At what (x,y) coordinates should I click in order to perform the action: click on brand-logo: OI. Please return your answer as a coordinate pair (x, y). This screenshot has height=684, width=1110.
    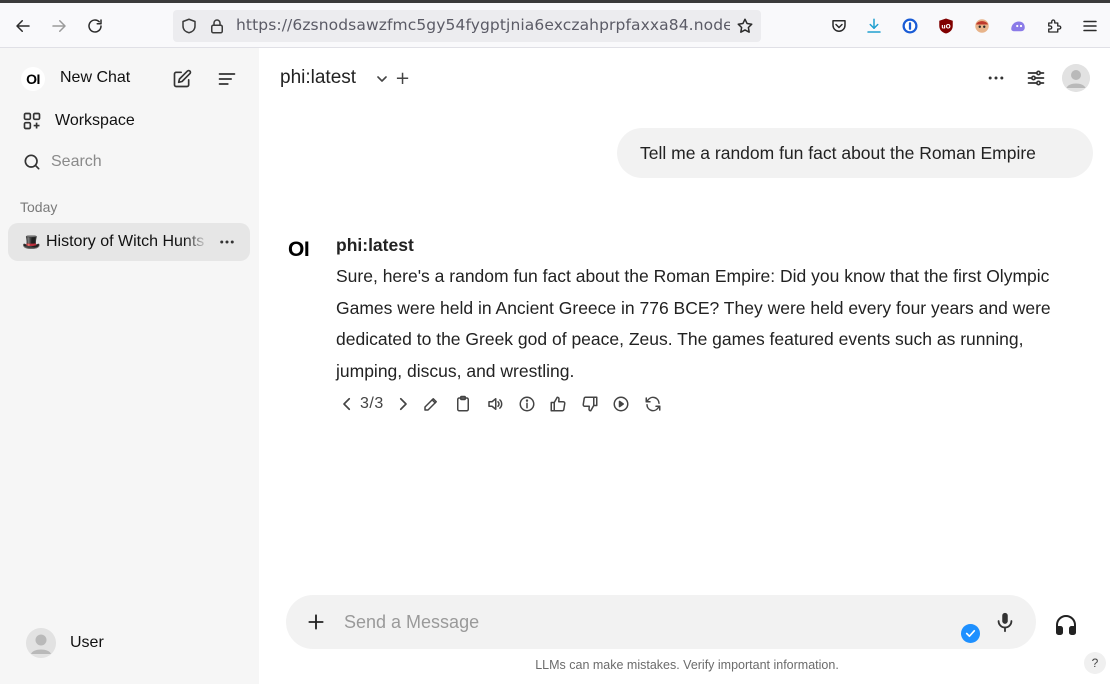
    Looking at the image, I should click on (33, 79).